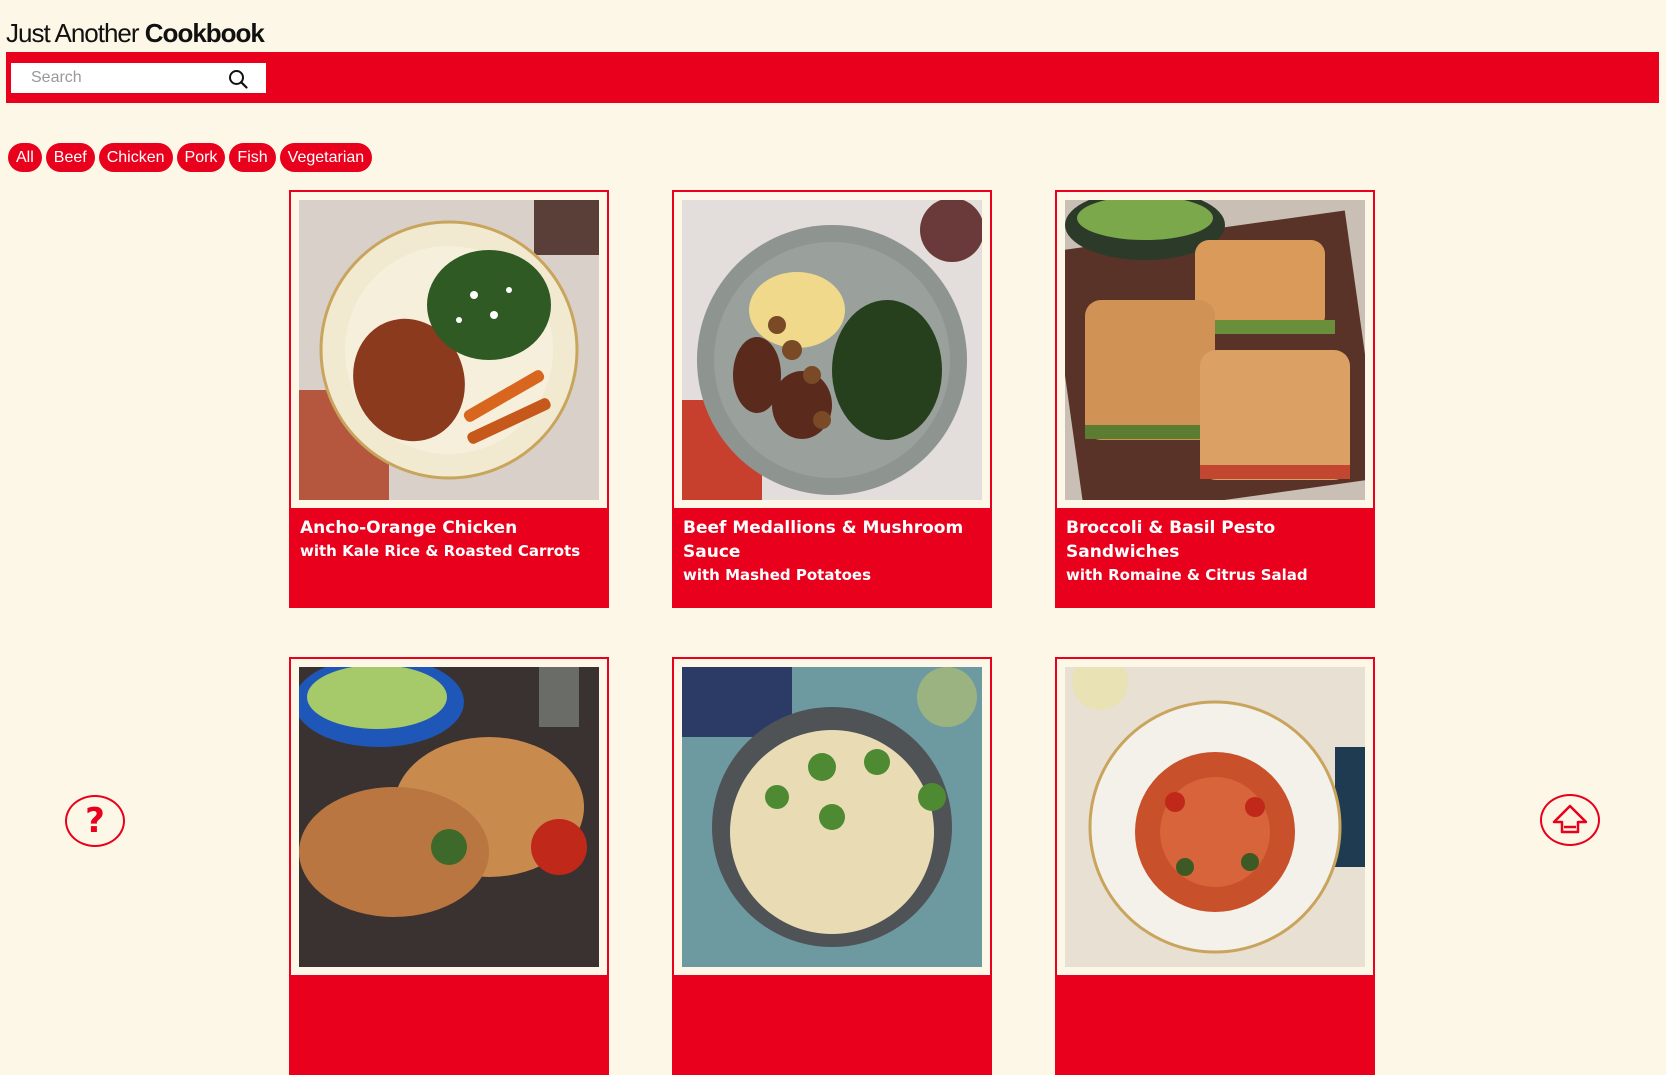  Describe the element at coordinates (73, 33) in the screenshot. I see `site-title-light: Just Another` at that location.